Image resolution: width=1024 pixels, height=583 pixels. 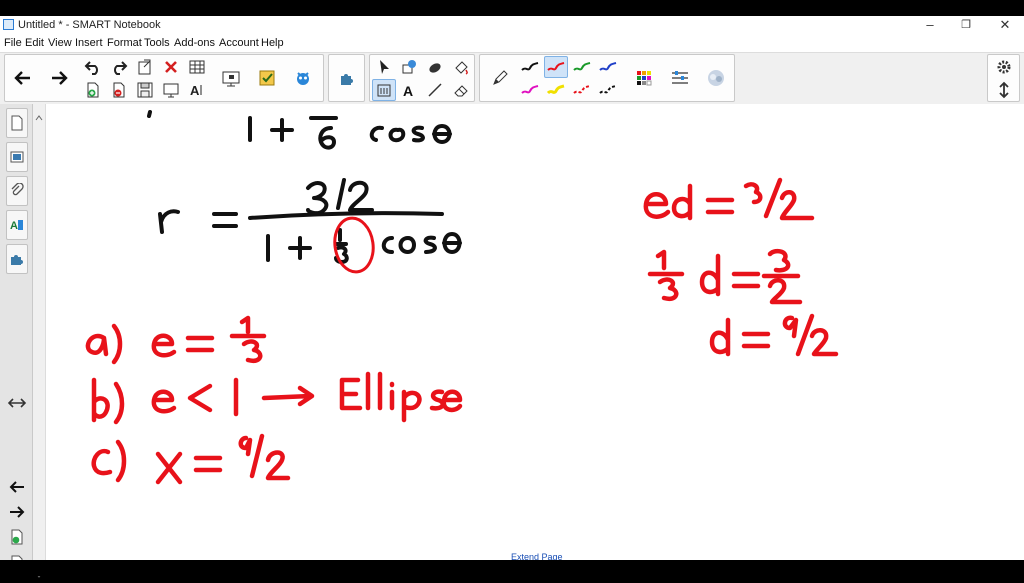 What do you see at coordinates (39, 341) in the screenshot?
I see `vertical-scrollbar` at bounding box center [39, 341].